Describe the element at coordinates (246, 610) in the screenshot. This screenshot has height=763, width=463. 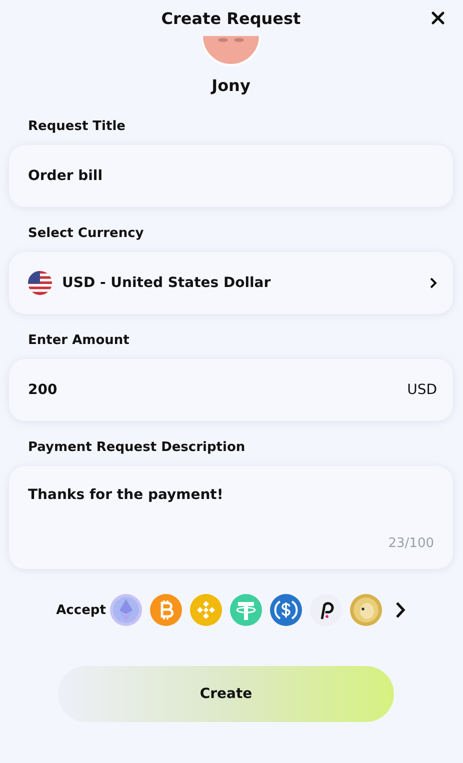
I see `tether-icon` at that location.